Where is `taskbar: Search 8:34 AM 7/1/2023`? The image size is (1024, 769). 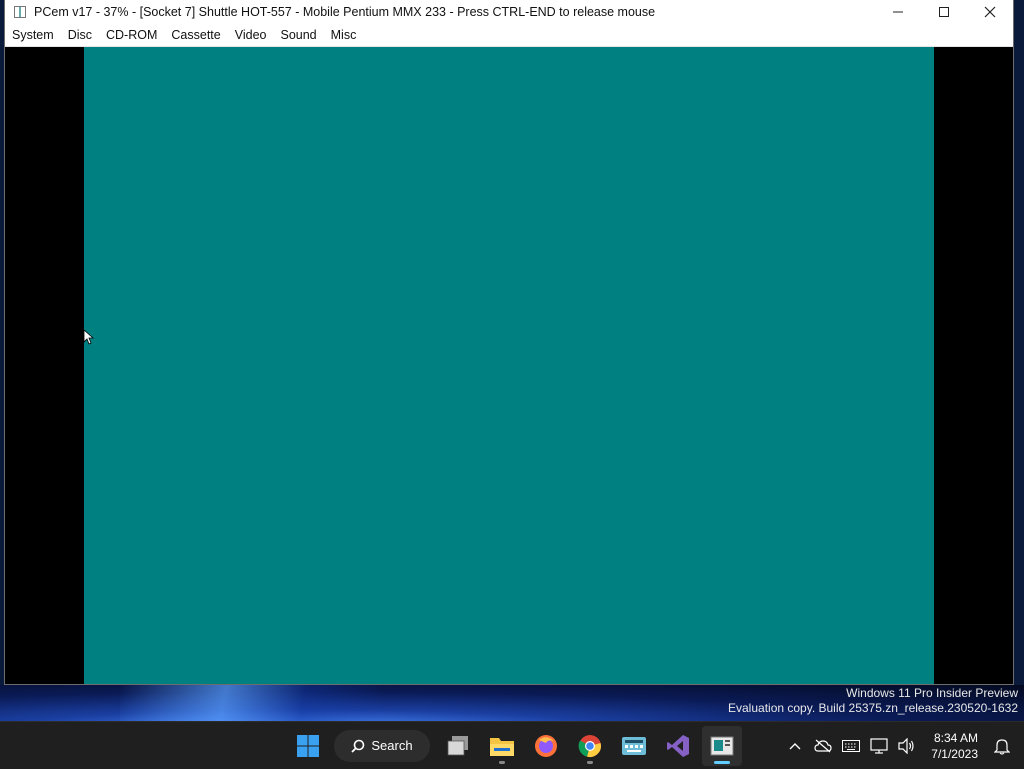 taskbar: Search 8:34 AM 7/1/2023 is located at coordinates (512, 745).